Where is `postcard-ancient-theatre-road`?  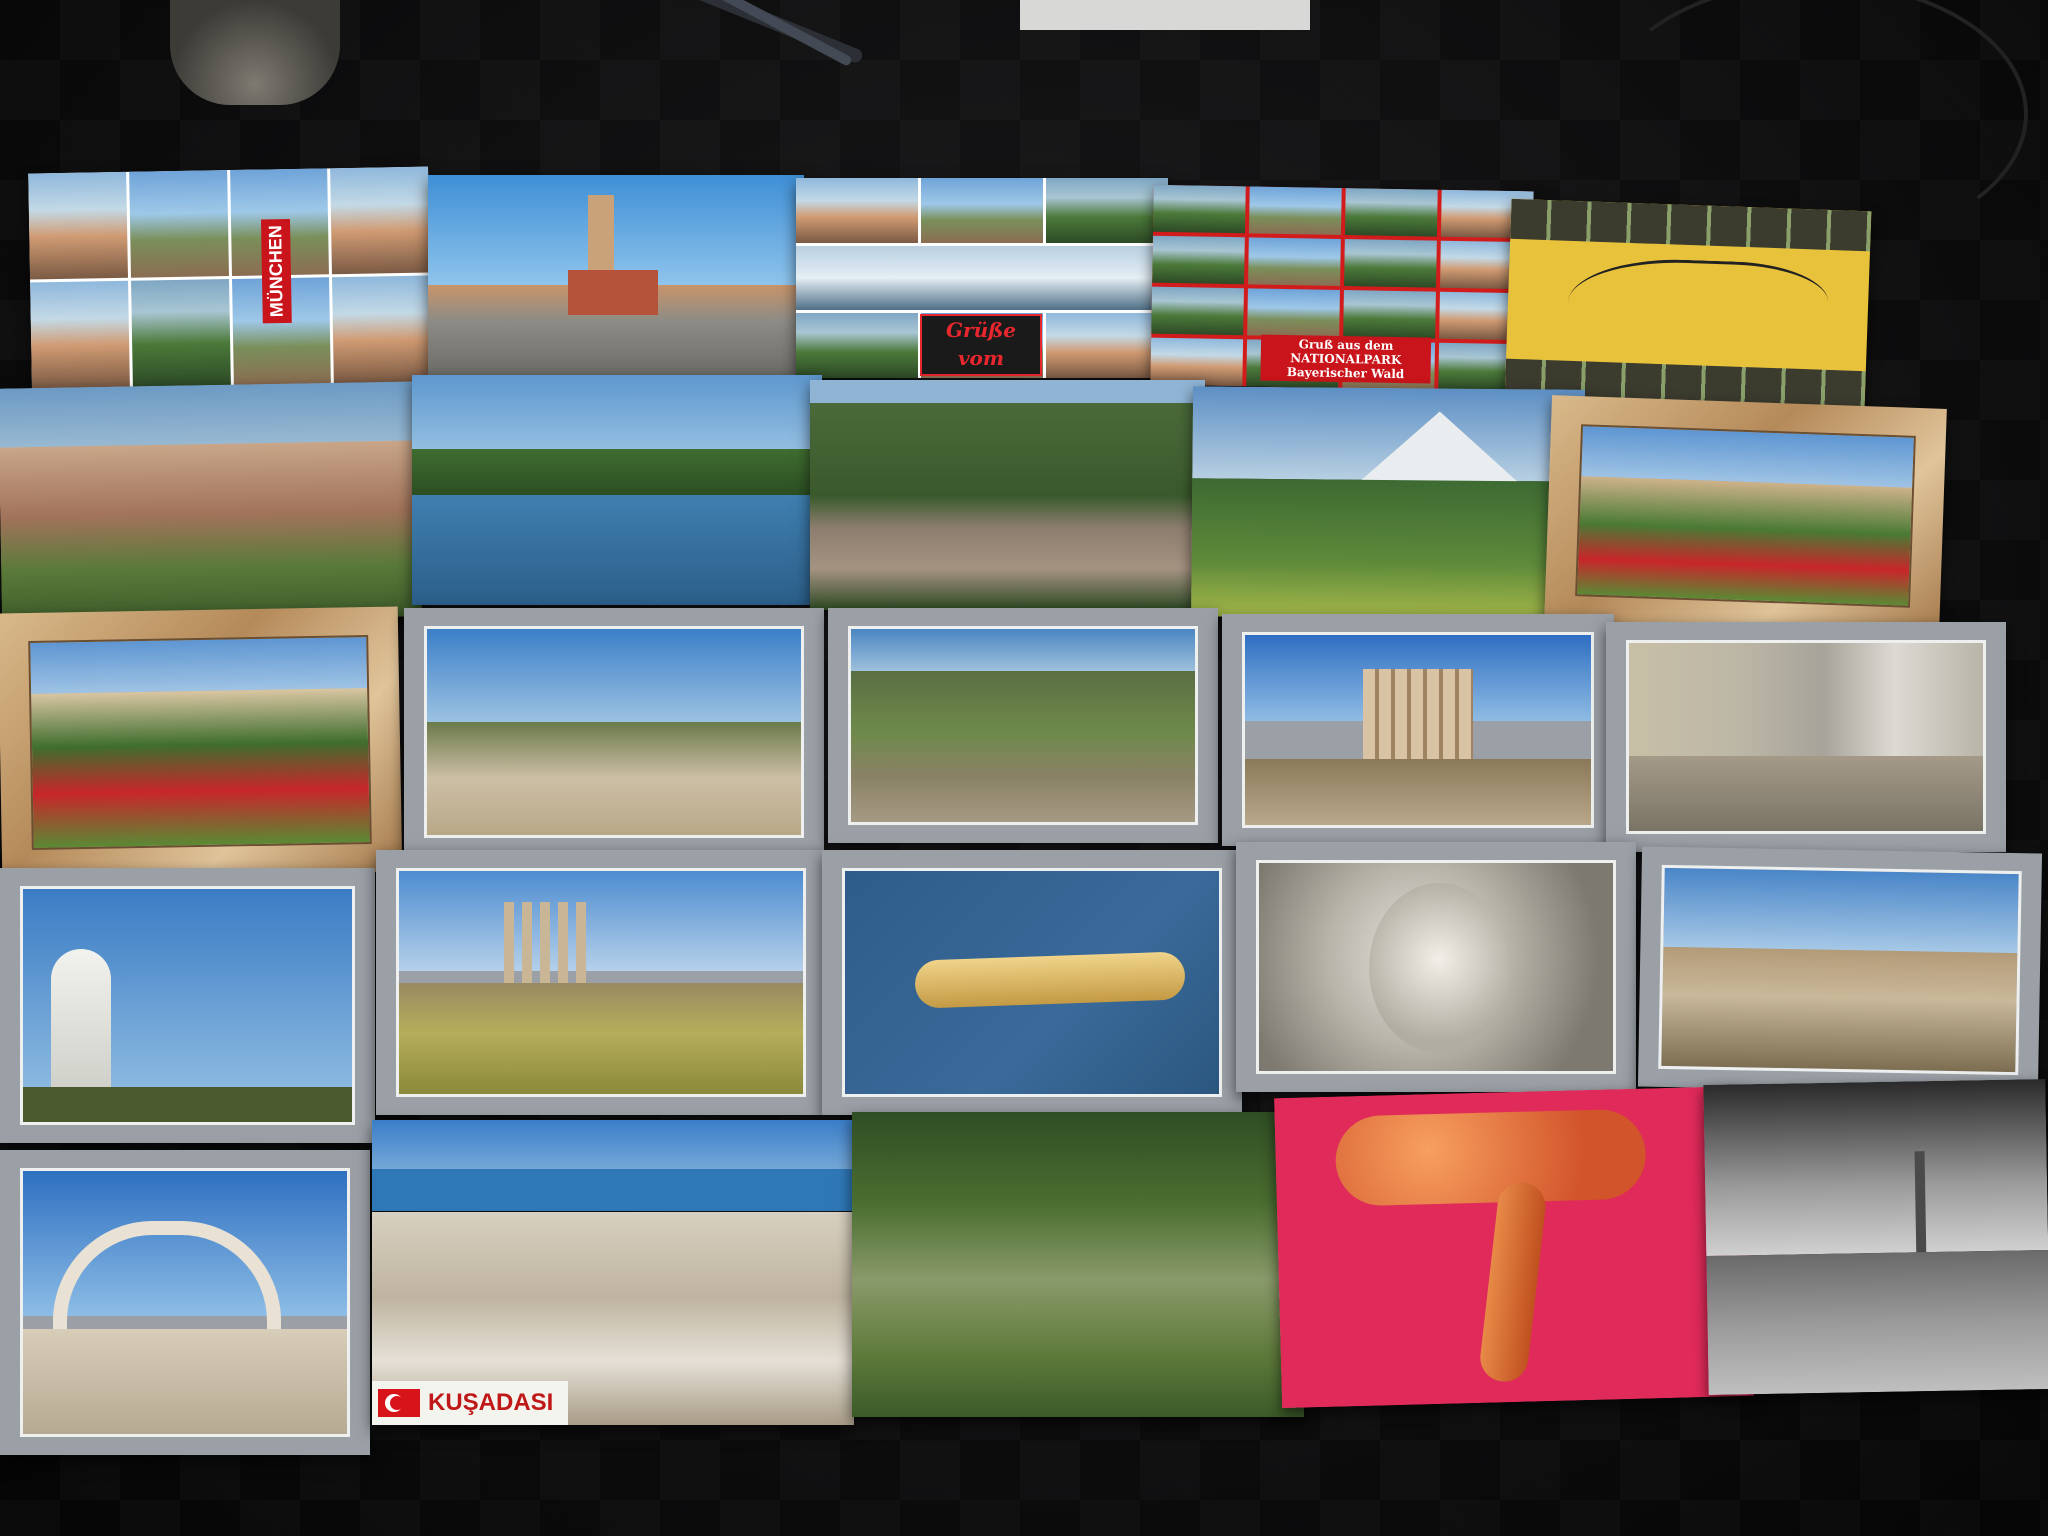
postcard-ancient-theatre-road is located at coordinates (1840, 970).